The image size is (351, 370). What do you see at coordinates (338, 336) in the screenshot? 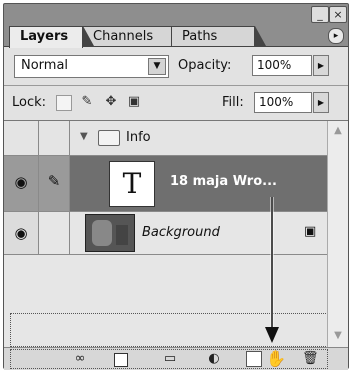
I see `scroll-down-icon: ▼` at bounding box center [338, 336].